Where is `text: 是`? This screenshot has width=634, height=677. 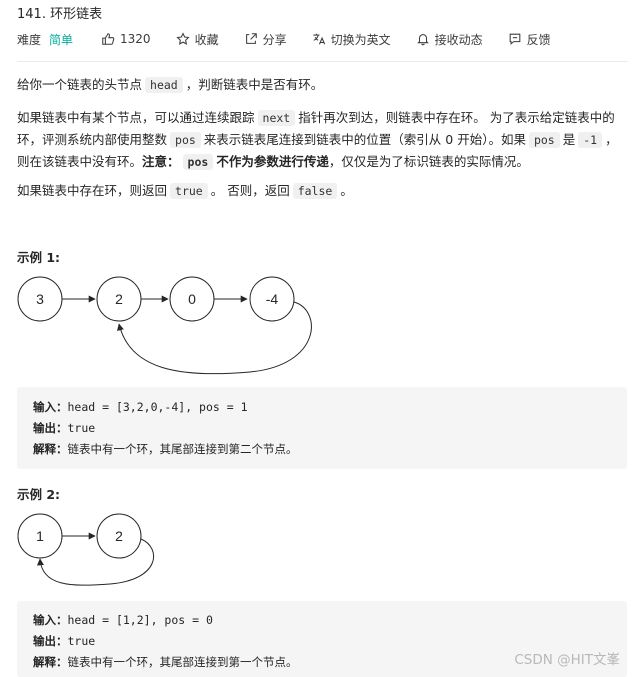 text: 是 is located at coordinates (569, 139).